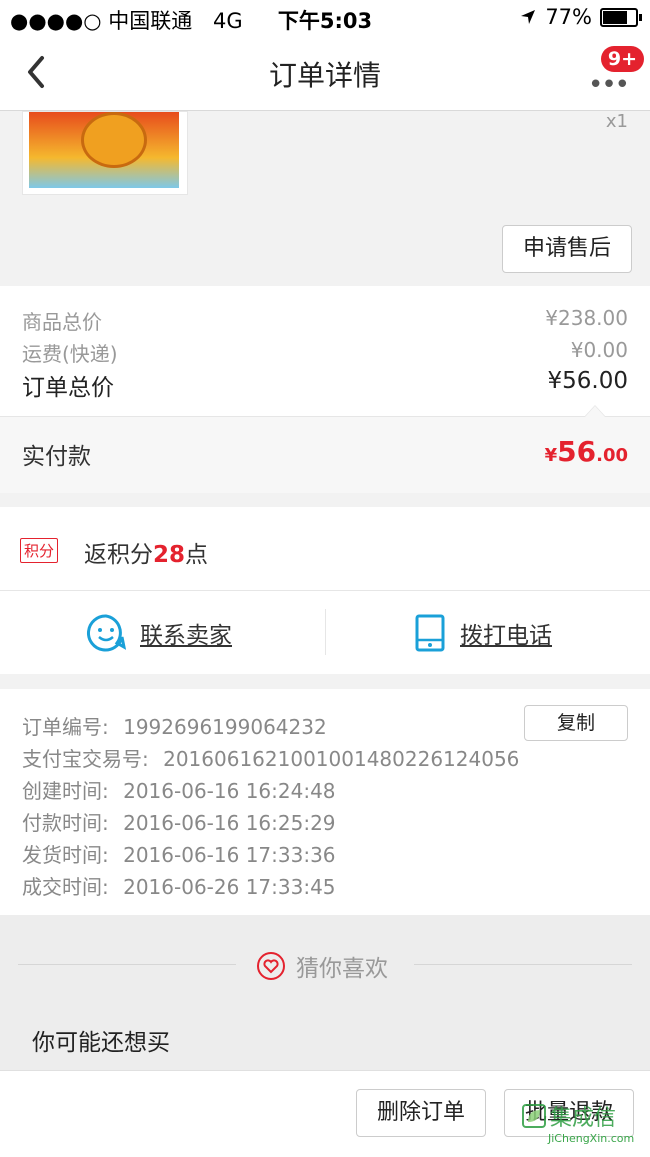 The width and height of the screenshot is (650, 1157). I want to click on shipping-row: 运费(快递) ¥0.00, so click(325, 352).